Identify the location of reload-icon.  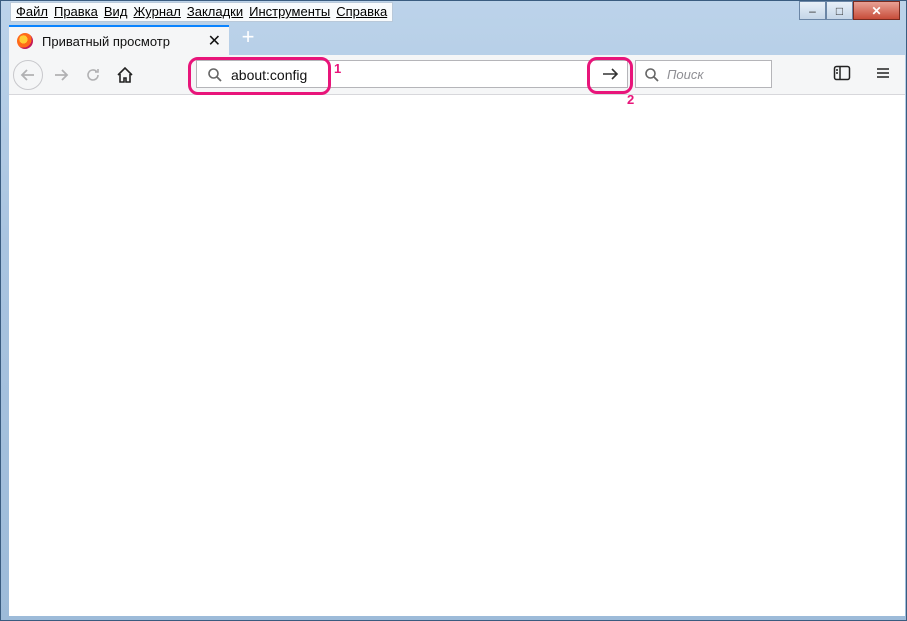
(93, 75).